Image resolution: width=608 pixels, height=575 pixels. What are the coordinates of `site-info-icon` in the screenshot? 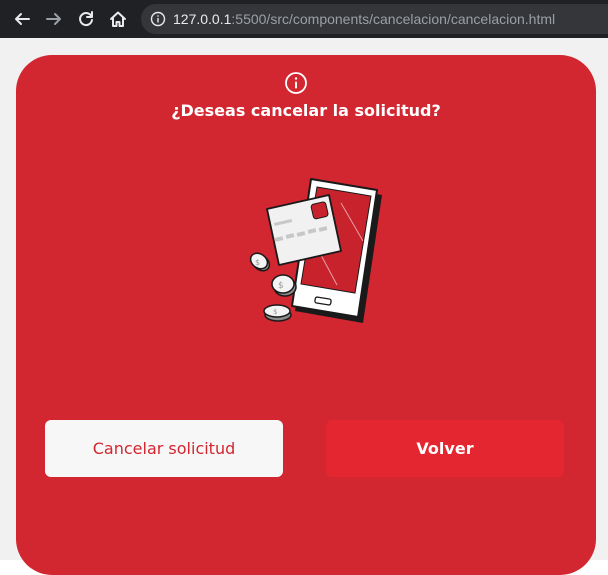 It's located at (158, 19).